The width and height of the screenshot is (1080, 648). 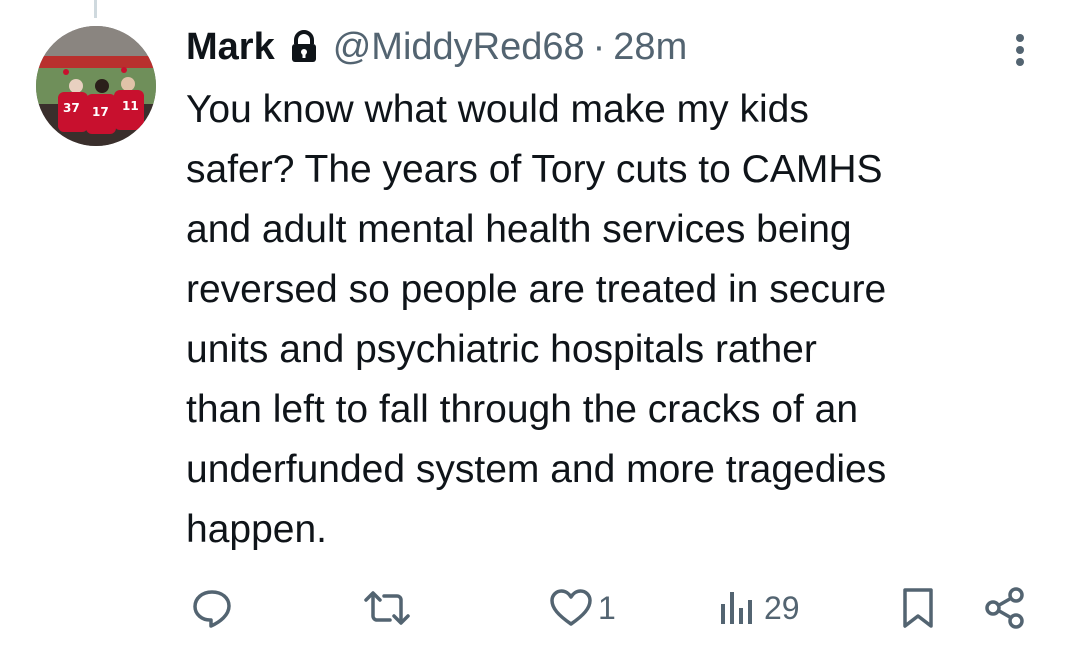 I want to click on share-button, so click(x=1005, y=608).